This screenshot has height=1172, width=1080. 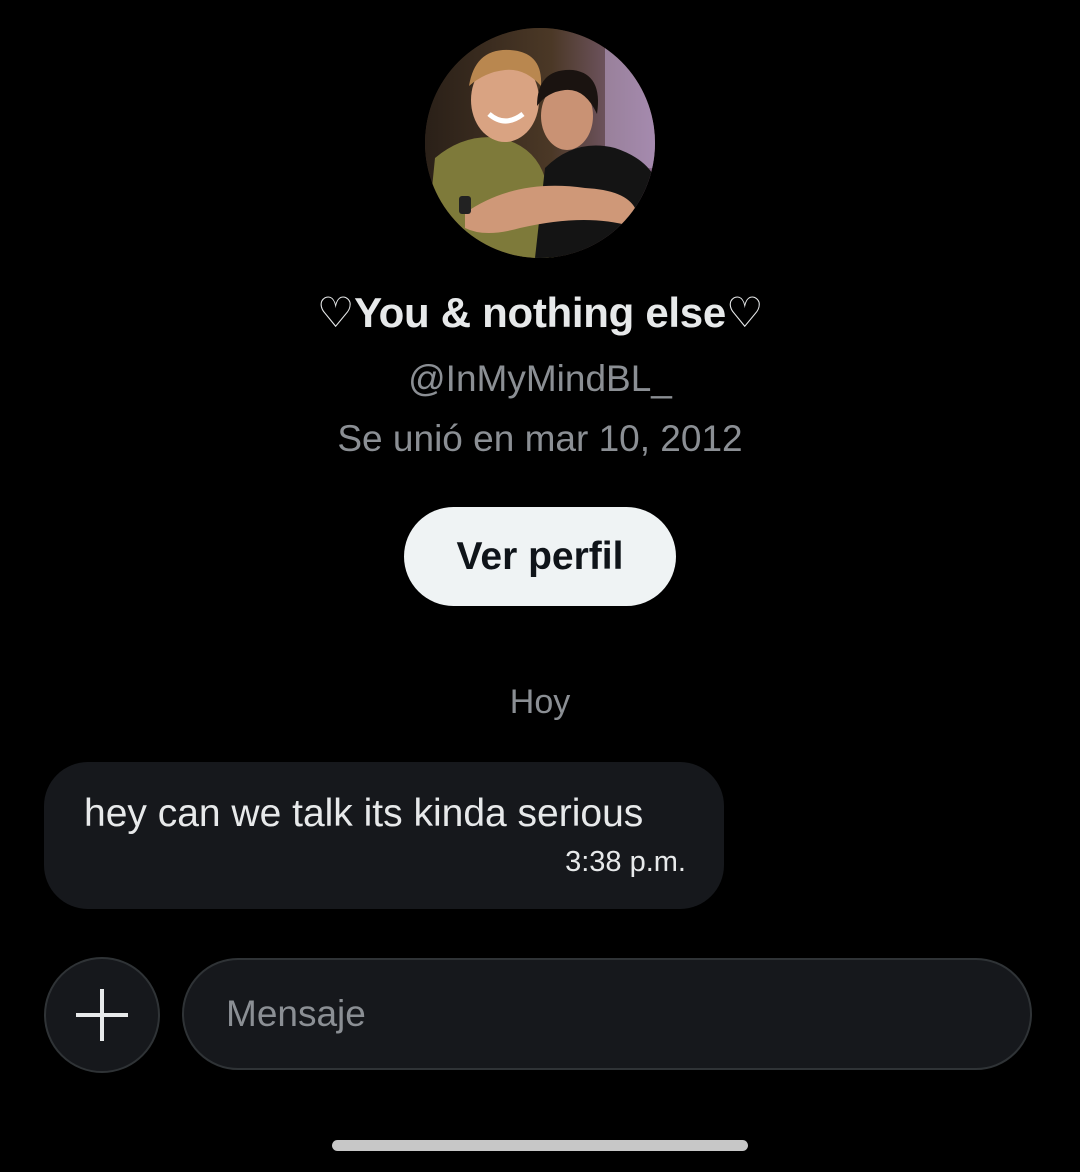 I want to click on date-divider: Hoy, so click(x=540, y=702).